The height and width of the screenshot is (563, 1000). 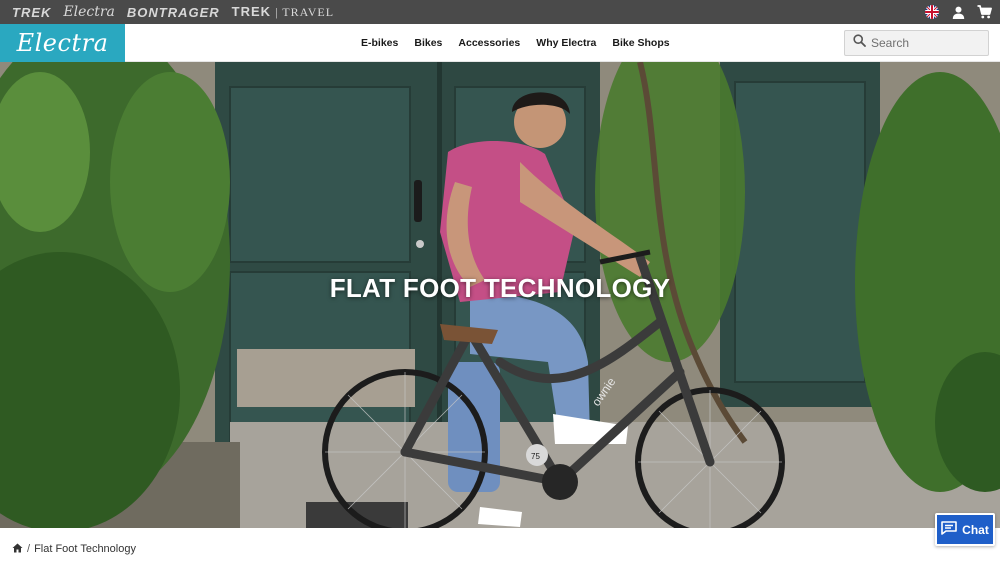 What do you see at coordinates (62, 43) in the screenshot?
I see `electra-logo: Electra` at bounding box center [62, 43].